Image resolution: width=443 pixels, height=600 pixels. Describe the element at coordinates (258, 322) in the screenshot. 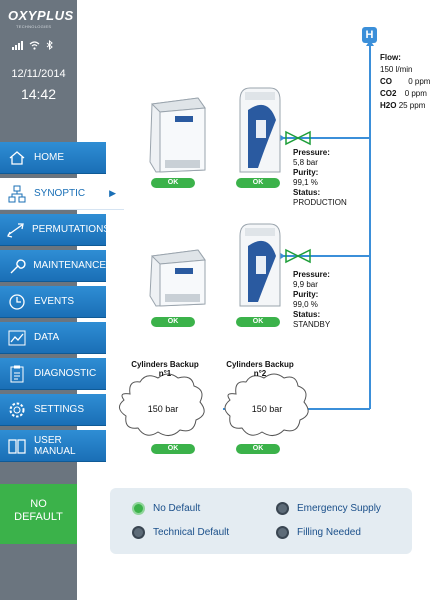

I see `generator-status-badge-line2: OK` at that location.